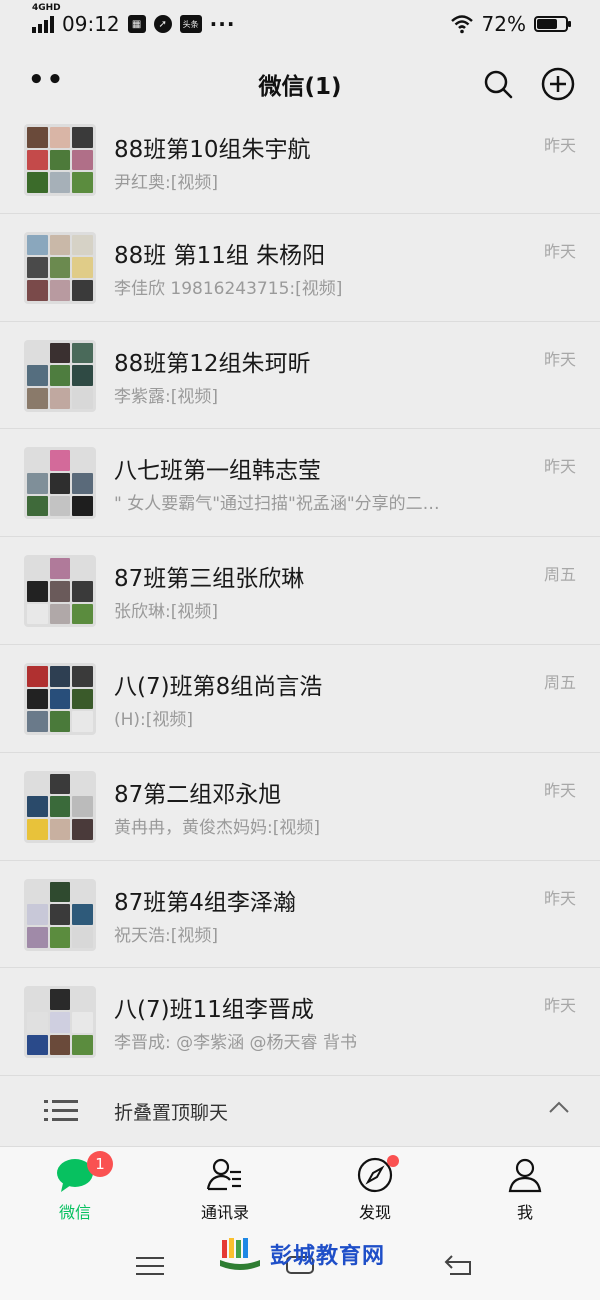  What do you see at coordinates (190, 24) in the screenshot?
I see `toutiao-icon: 头条` at bounding box center [190, 24].